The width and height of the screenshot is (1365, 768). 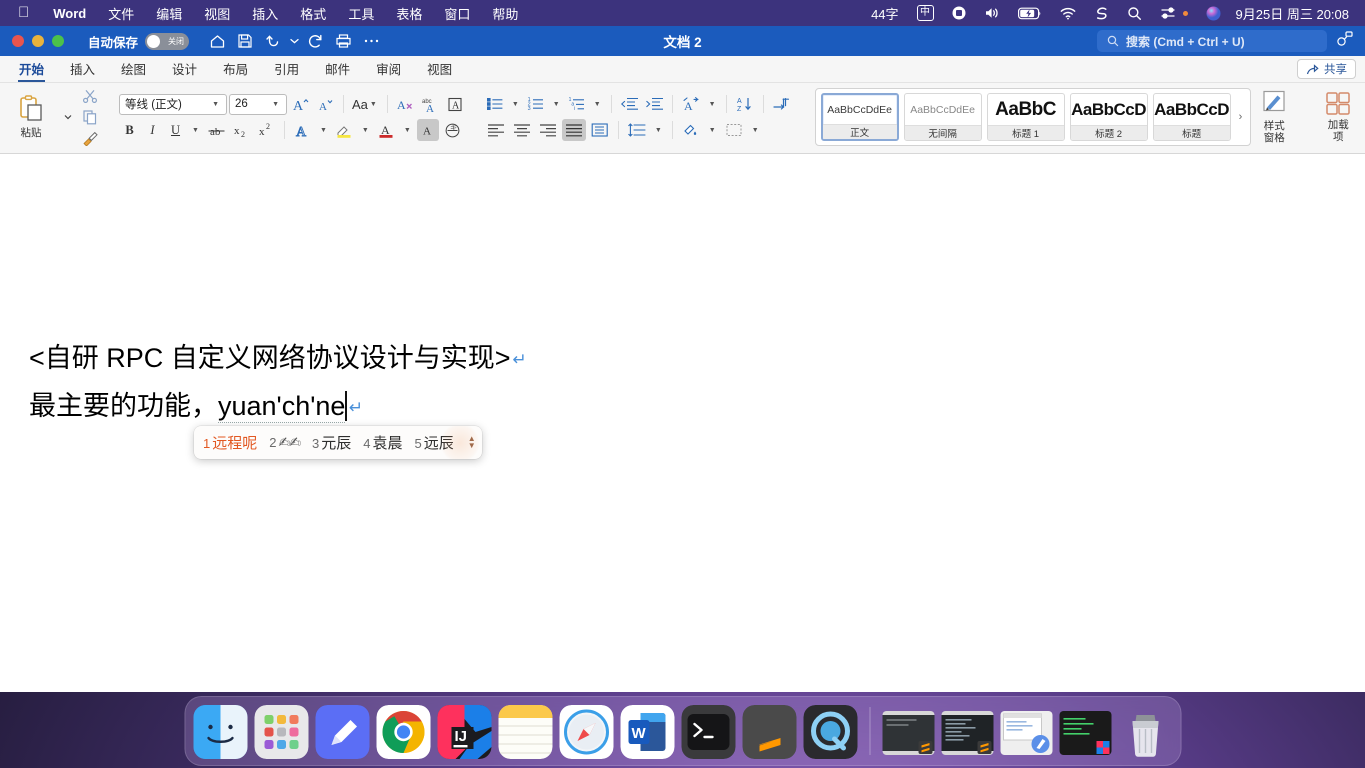 I want to click on font-color-icon: A, so click(x=386, y=130).